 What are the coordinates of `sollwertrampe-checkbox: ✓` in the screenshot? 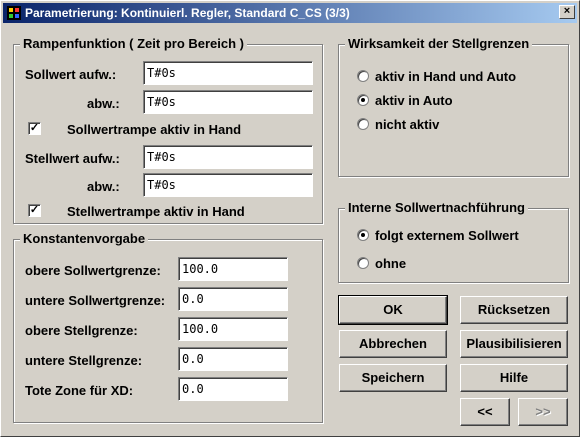 It's located at (34, 128).